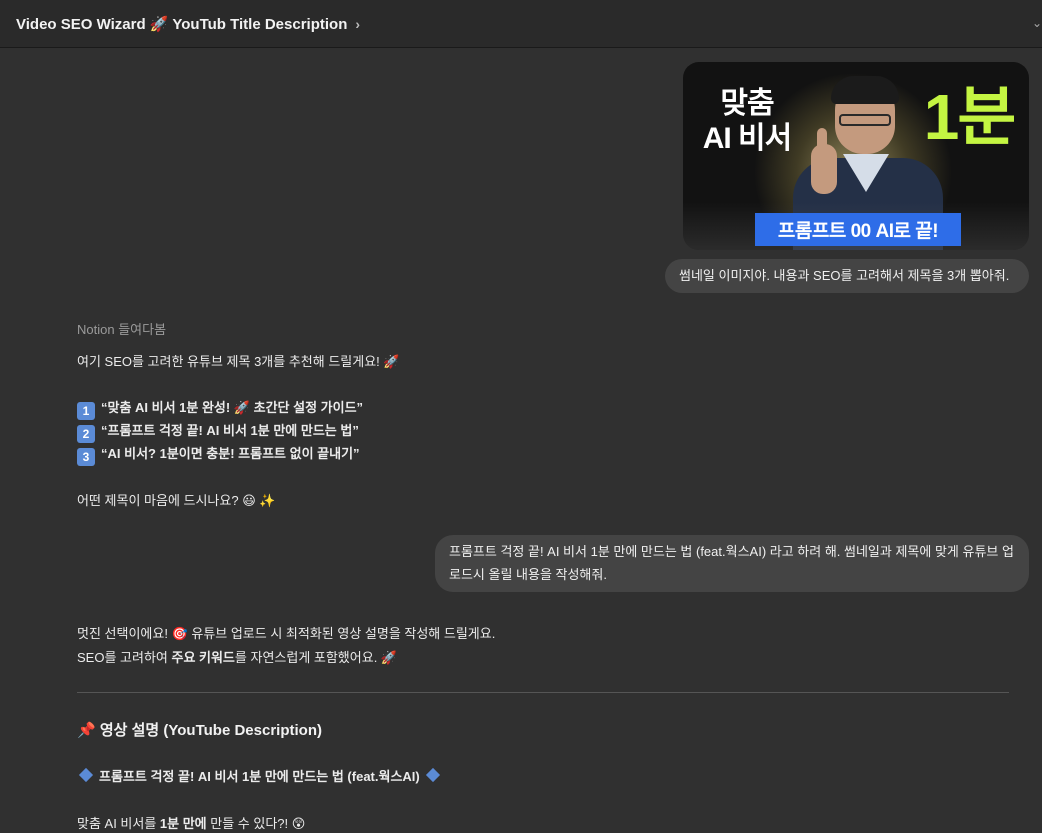  What do you see at coordinates (316, 657) in the screenshot?
I see `text-segment: 를 자연스럽게 포함했어요. 🚀` at bounding box center [316, 657].